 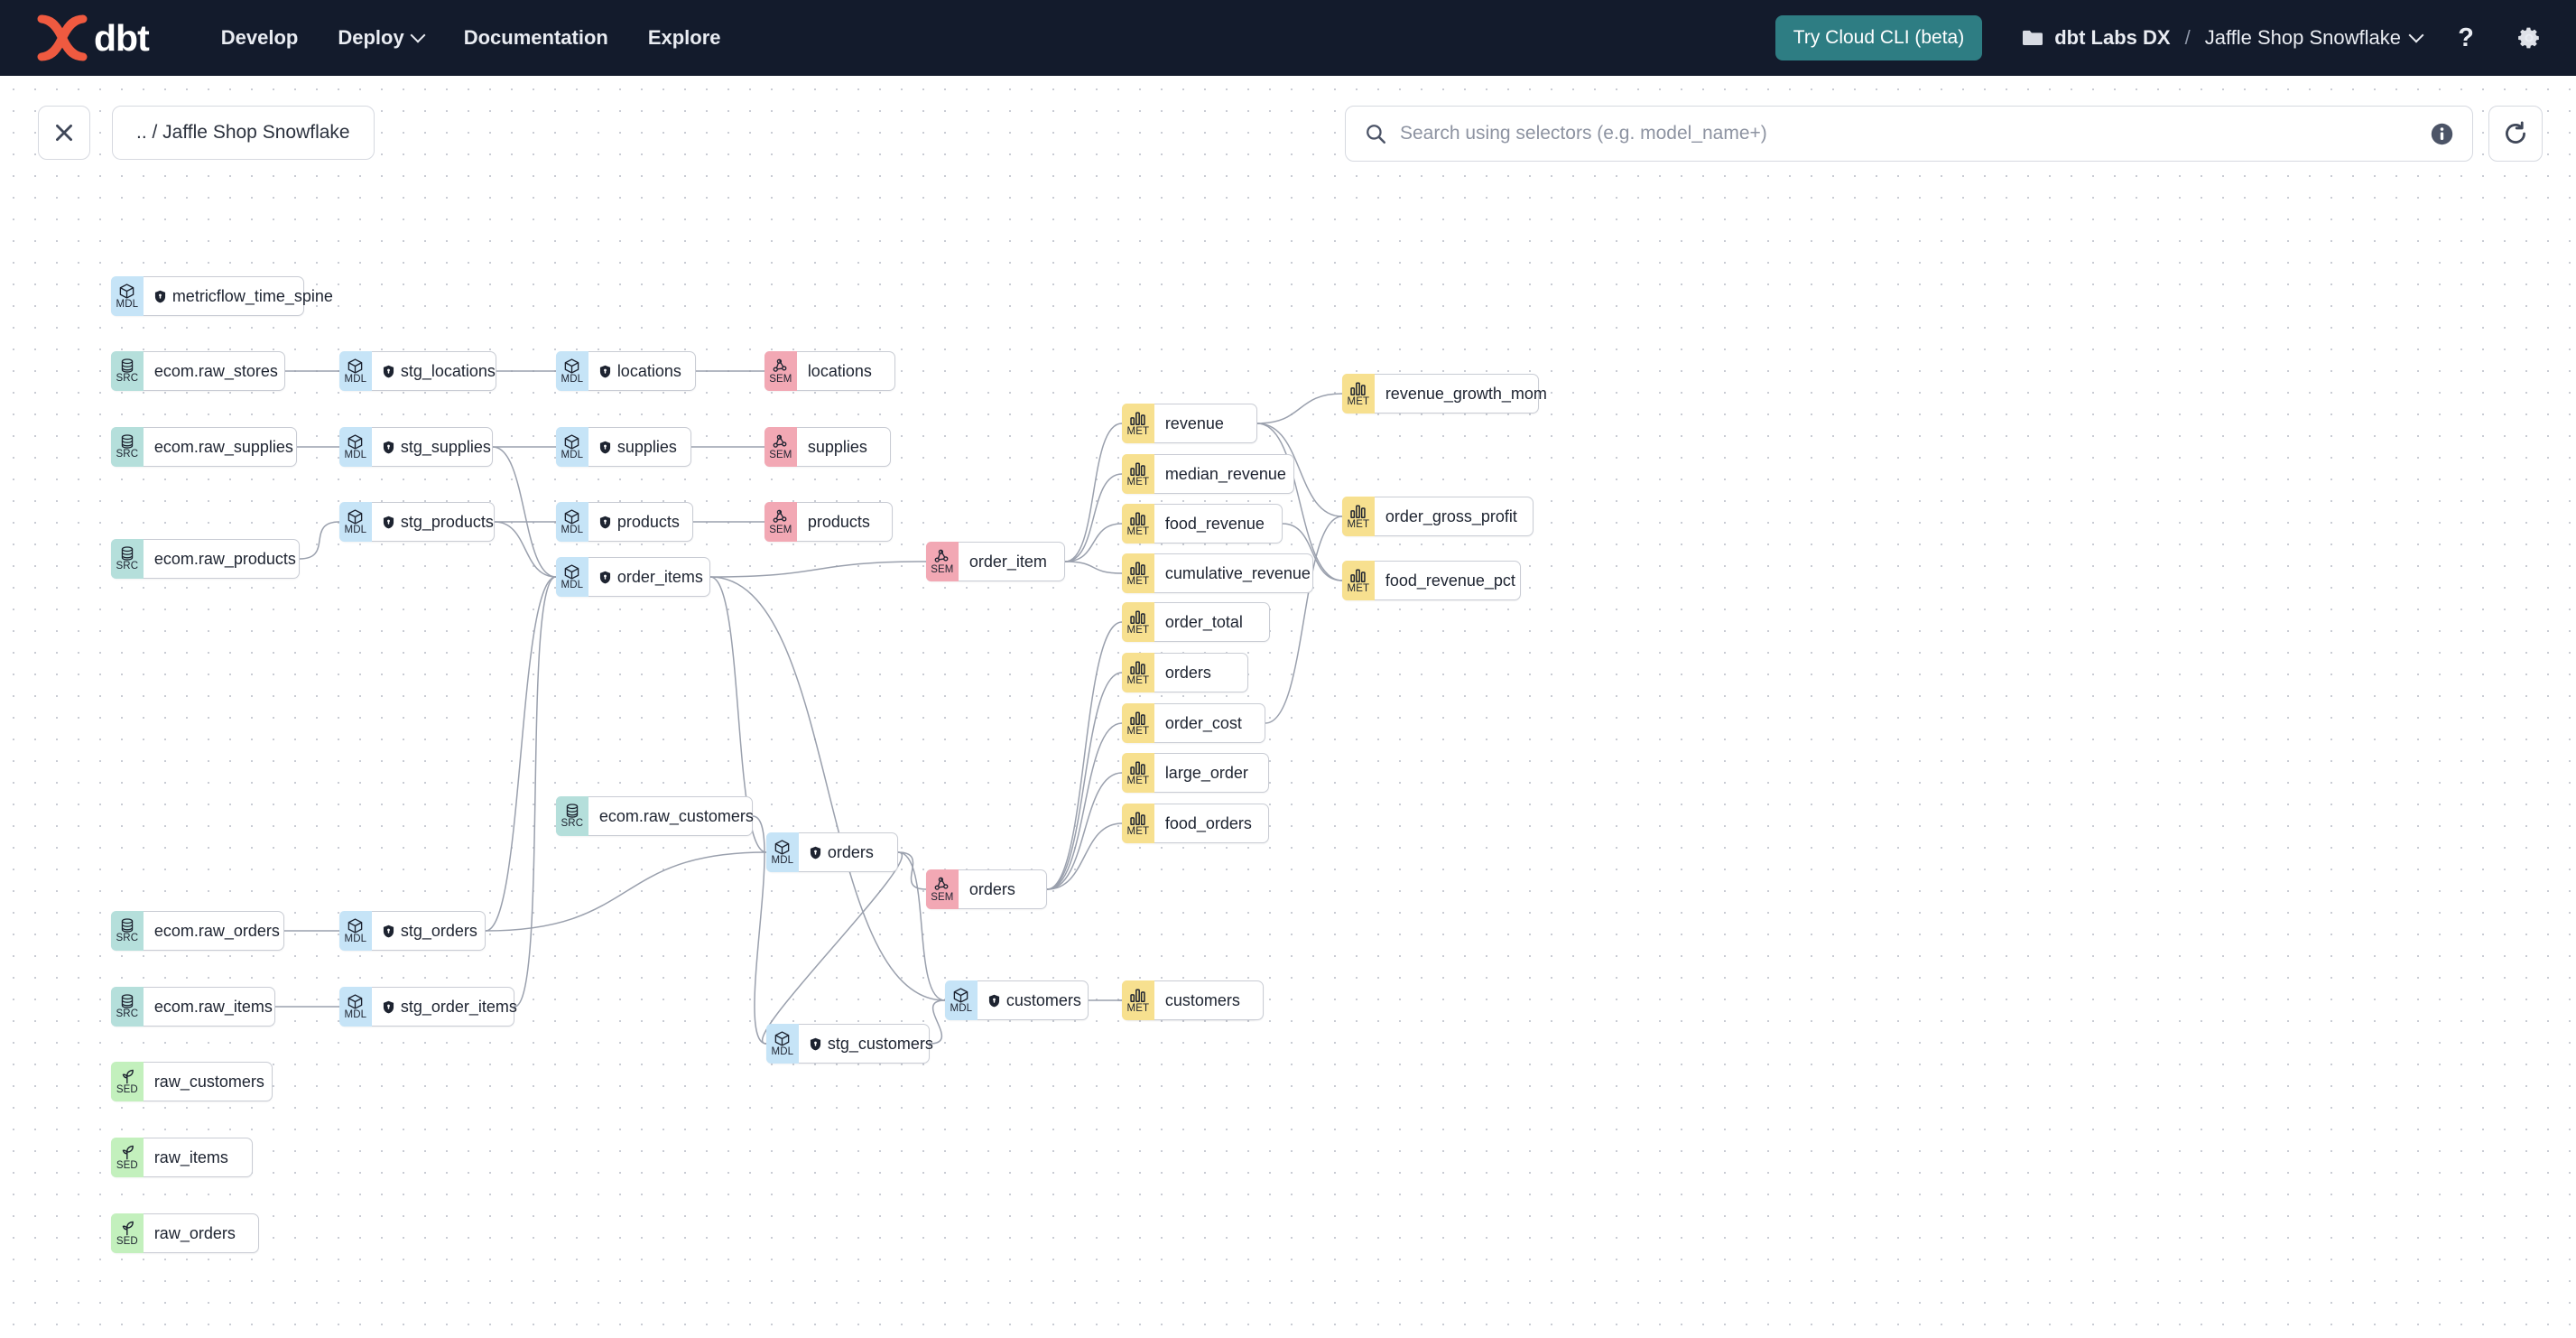 What do you see at coordinates (986, 889) in the screenshot?
I see `lineage-node-orders_sem: SEM orders` at bounding box center [986, 889].